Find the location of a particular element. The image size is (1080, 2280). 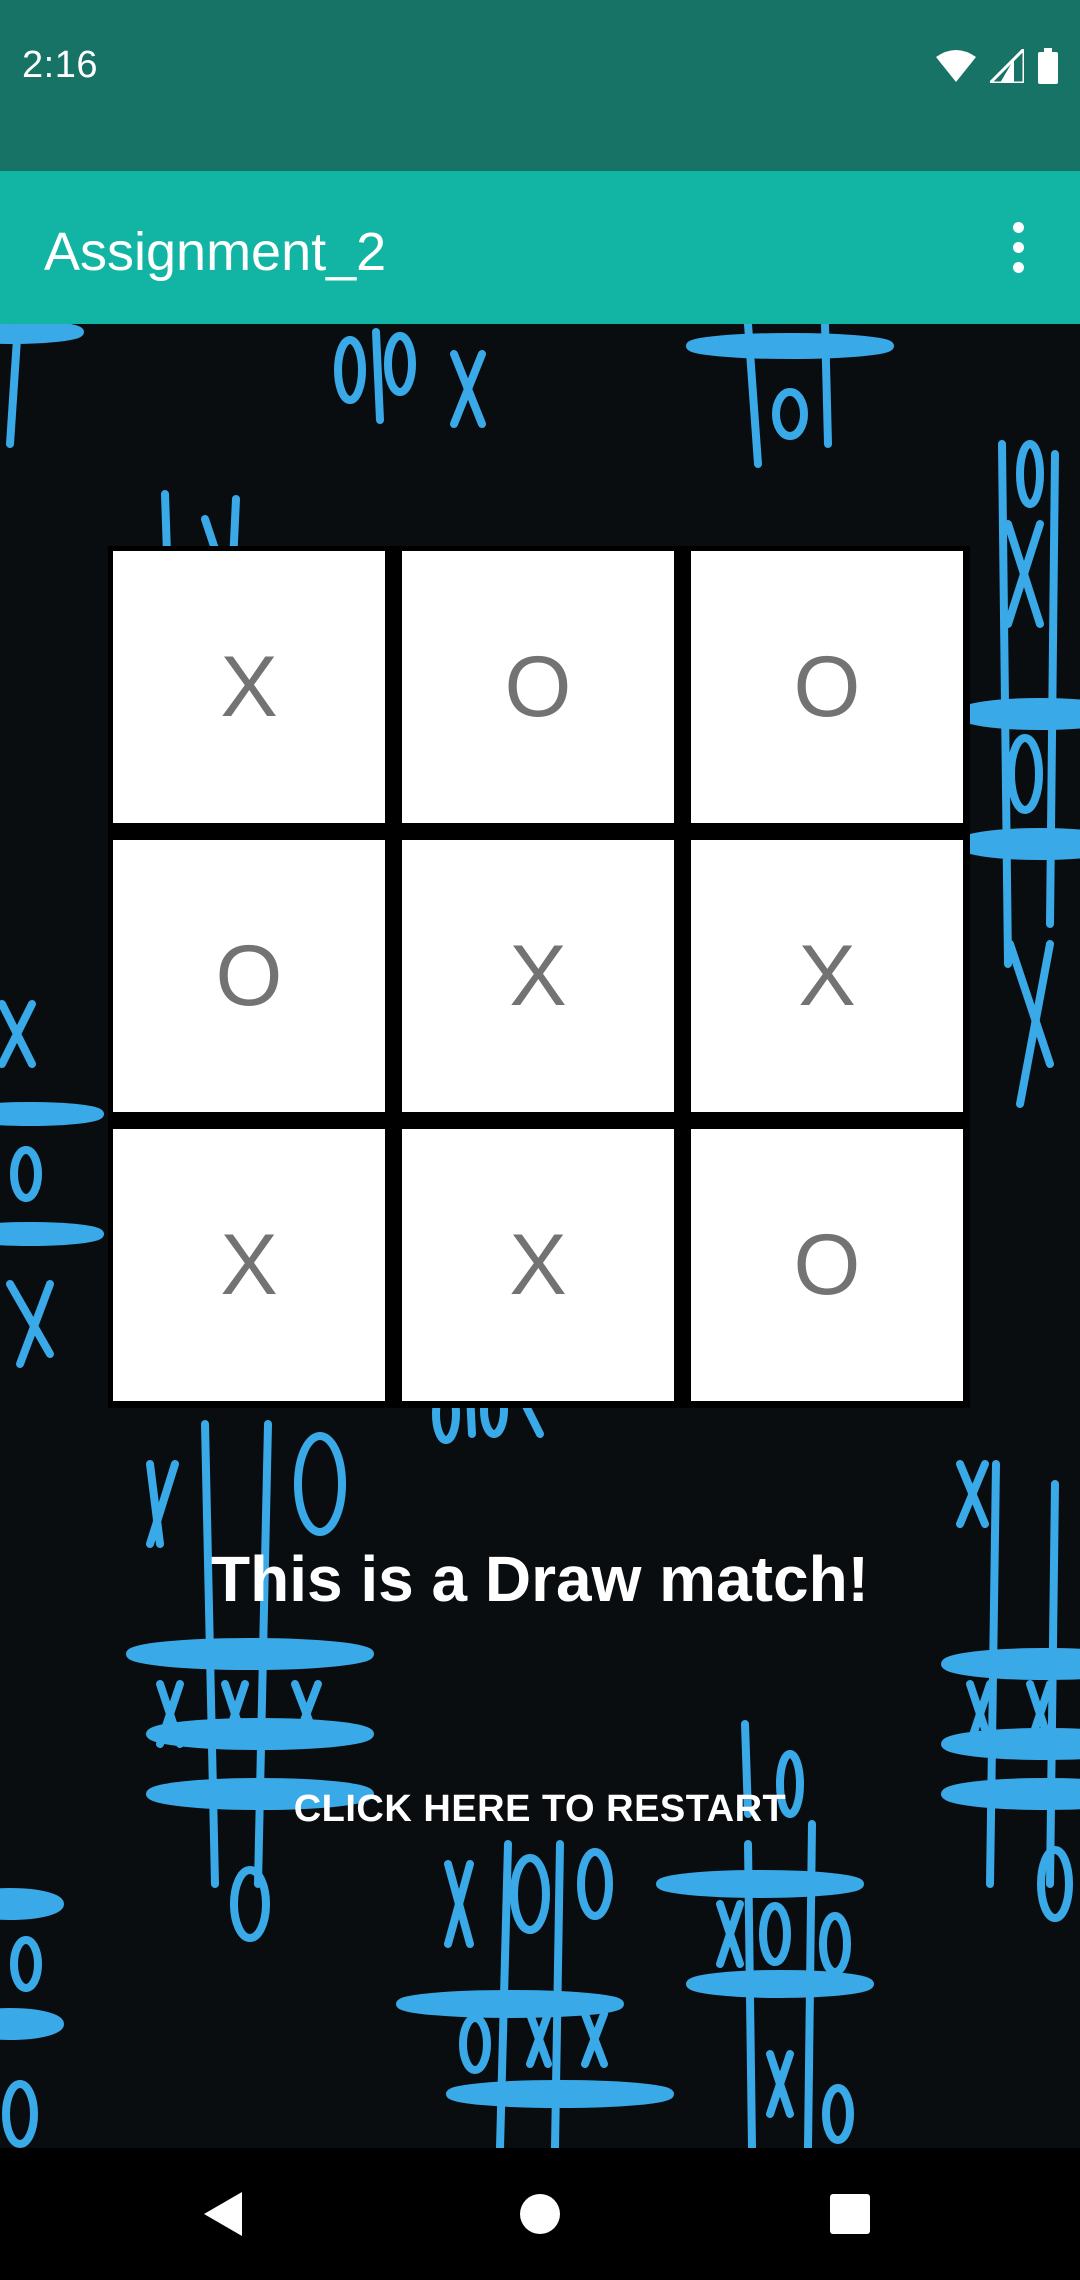

board-cell-1: X is located at coordinates (249, 687).